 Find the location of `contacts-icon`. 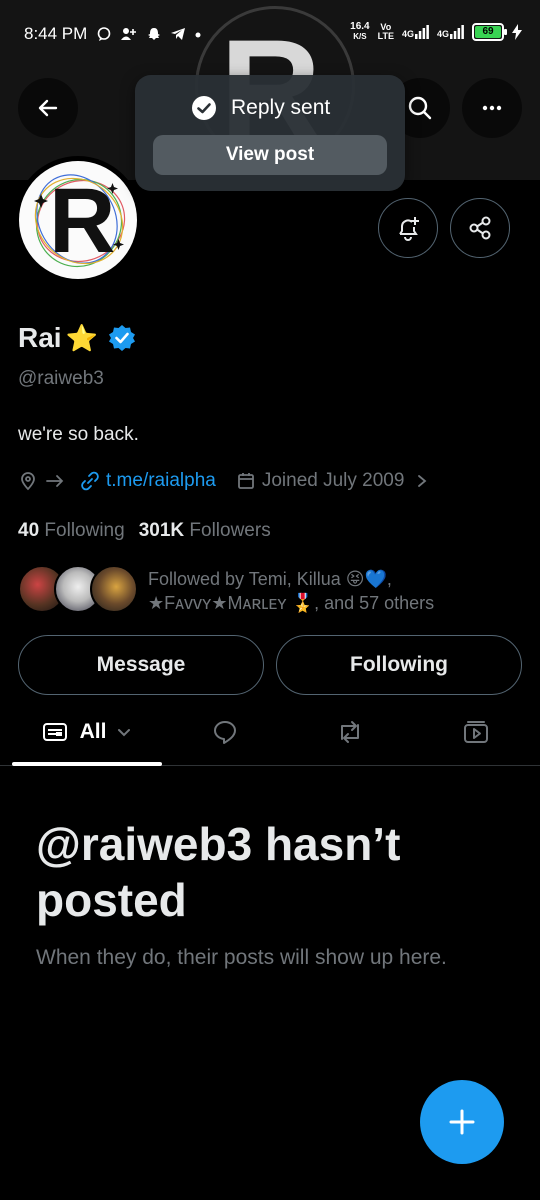

contacts-icon is located at coordinates (128, 34).